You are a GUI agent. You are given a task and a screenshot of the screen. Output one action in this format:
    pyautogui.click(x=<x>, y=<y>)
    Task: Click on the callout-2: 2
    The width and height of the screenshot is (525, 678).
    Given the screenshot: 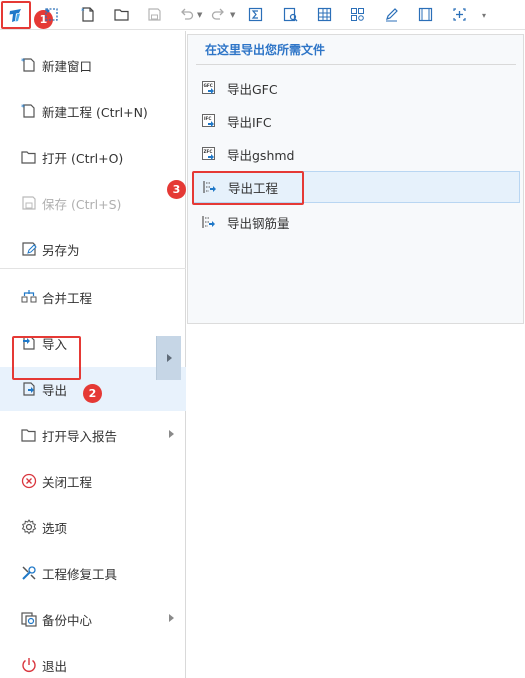 What is the action you would take?
    pyautogui.click(x=92, y=393)
    